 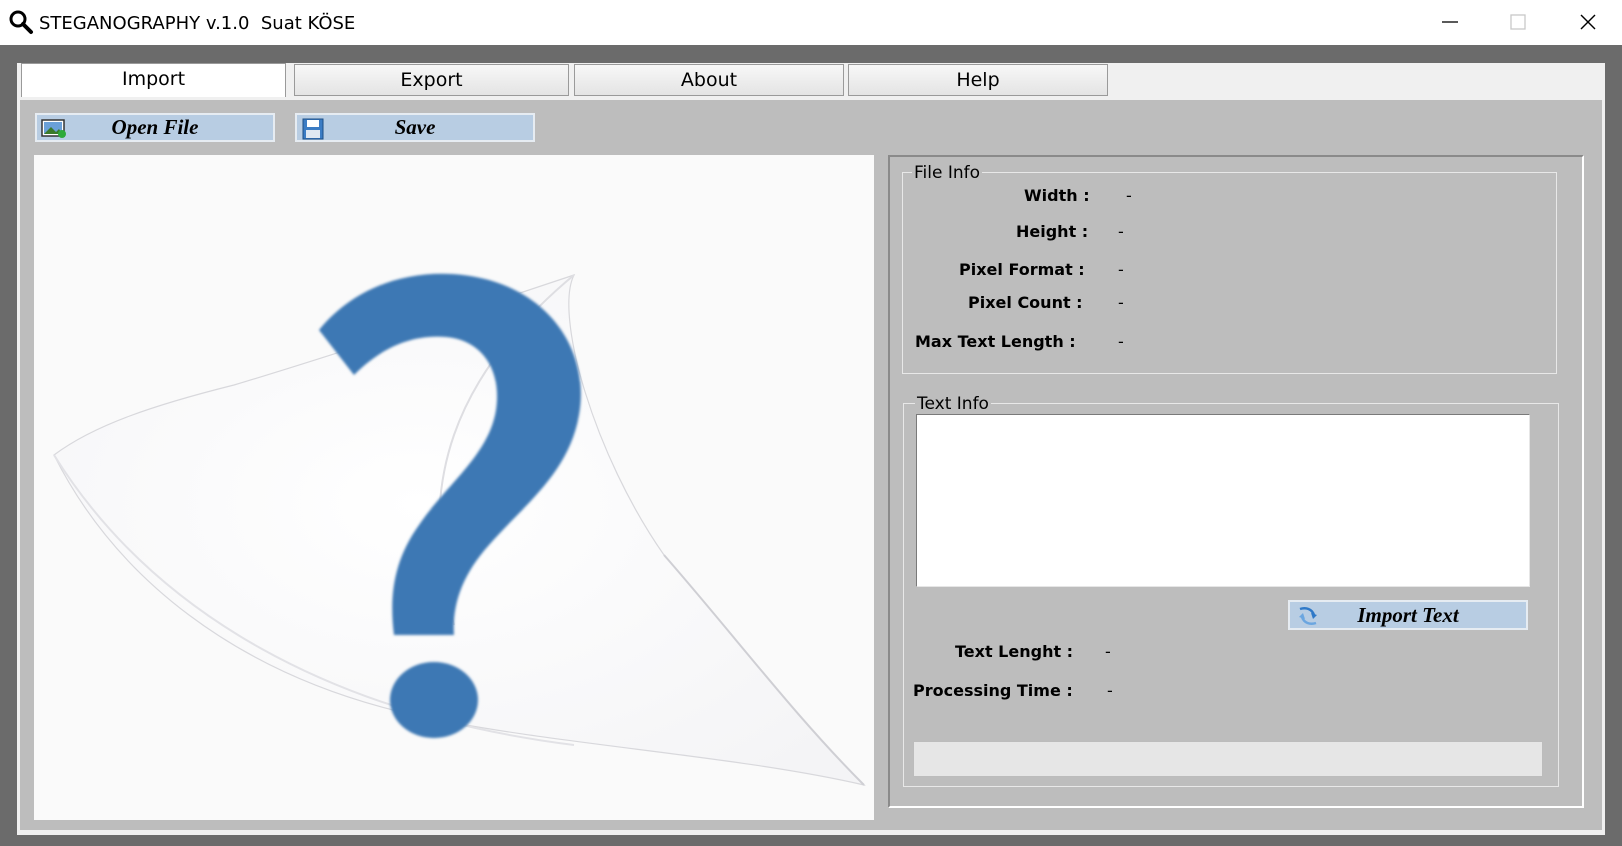 I want to click on pixel-count-value: -, so click(x=1121, y=302).